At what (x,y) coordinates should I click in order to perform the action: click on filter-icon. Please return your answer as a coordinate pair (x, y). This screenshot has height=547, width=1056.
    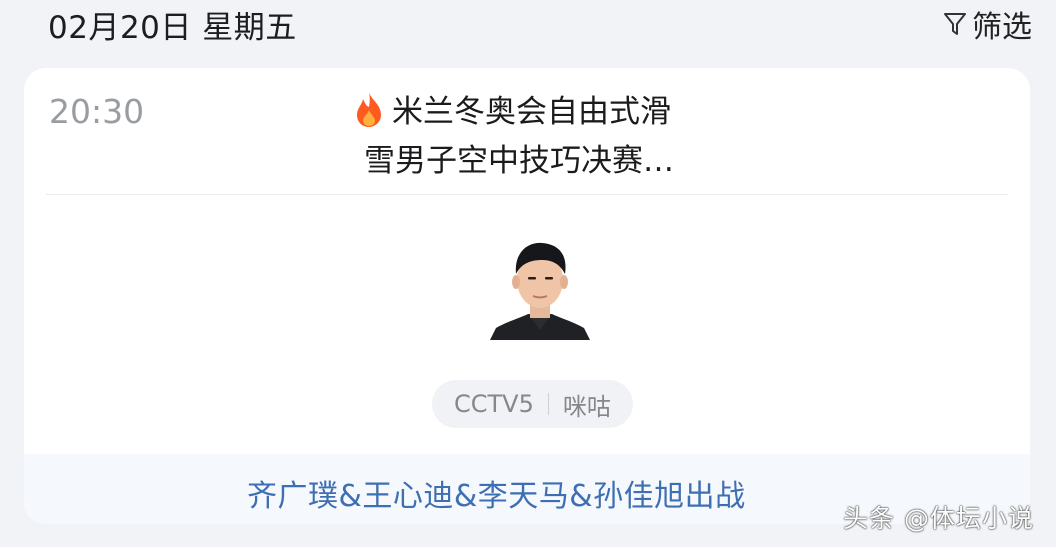
    Looking at the image, I should click on (955, 24).